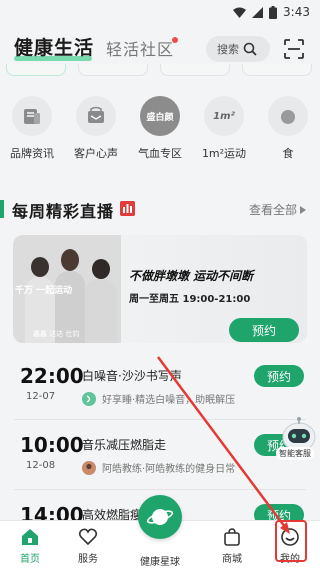 This screenshot has width=320, height=570. I want to click on coach-avatar-icon, so click(89, 467).